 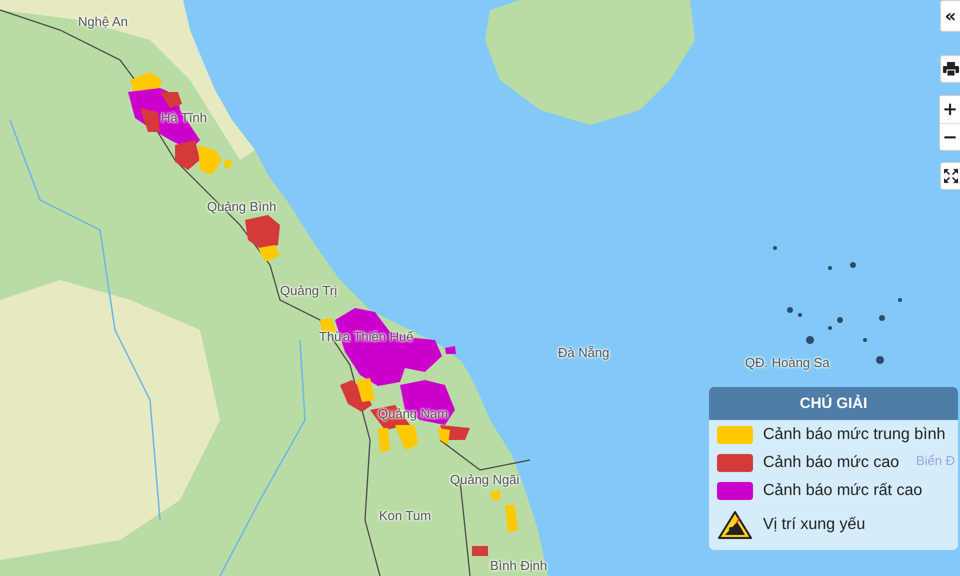 I want to click on place-label: Bình Định, so click(x=519, y=565).